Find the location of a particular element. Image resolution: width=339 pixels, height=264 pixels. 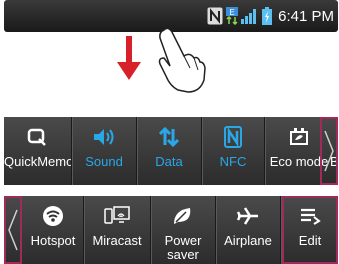

edit-label: Edit is located at coordinates (310, 240).